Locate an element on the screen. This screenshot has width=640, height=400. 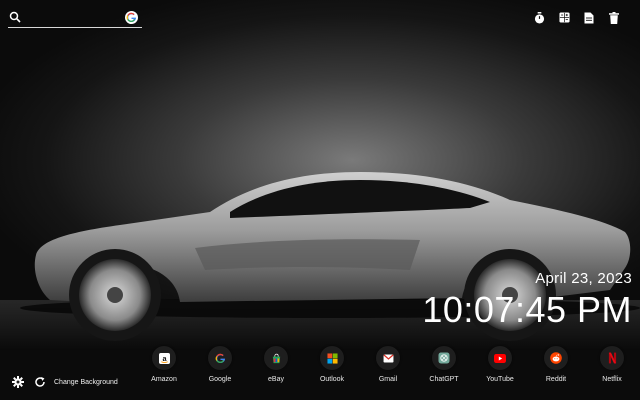
outlook-icon is located at coordinates (332, 358).